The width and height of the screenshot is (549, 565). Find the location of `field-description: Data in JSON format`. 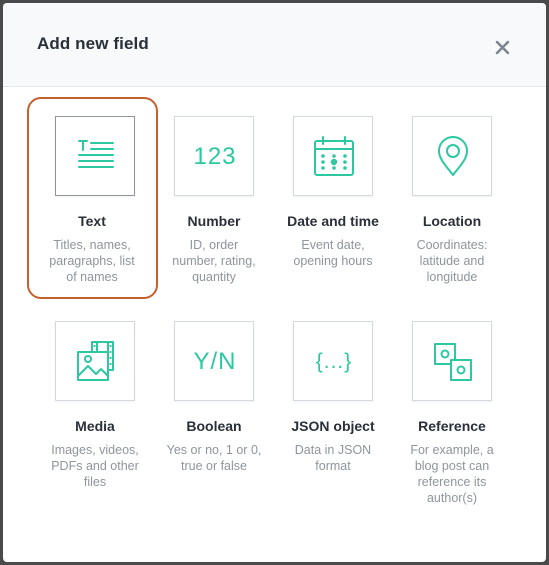

field-description: Data in JSON format is located at coordinates (333, 458).